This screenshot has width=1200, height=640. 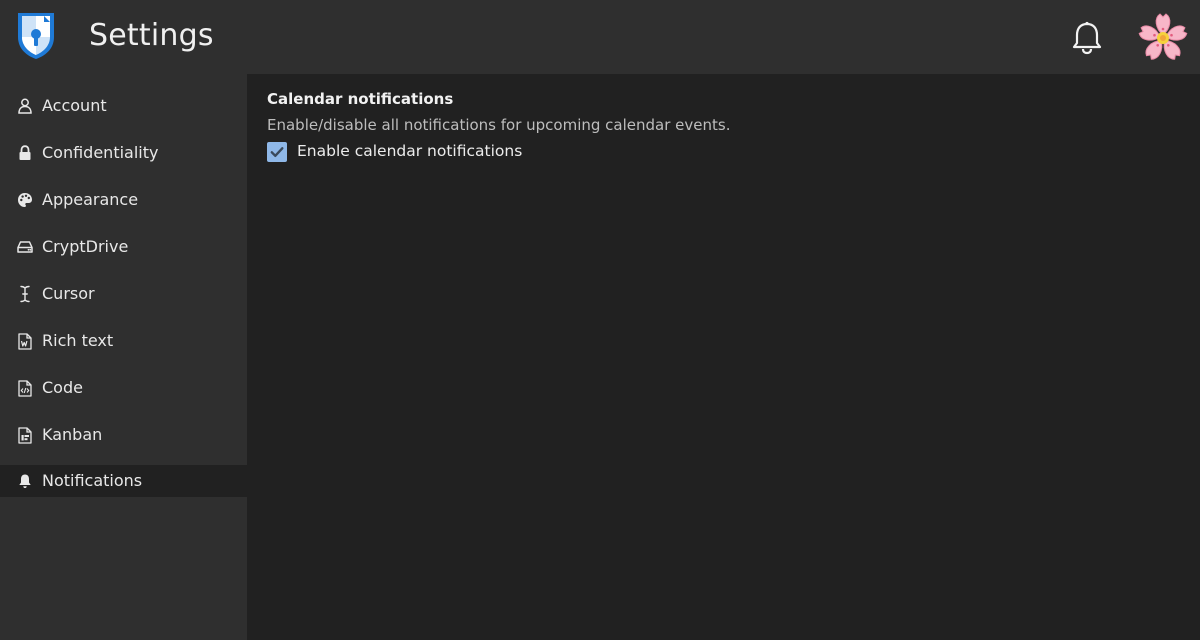 I want to click on checkmark-icon, so click(x=277, y=152).